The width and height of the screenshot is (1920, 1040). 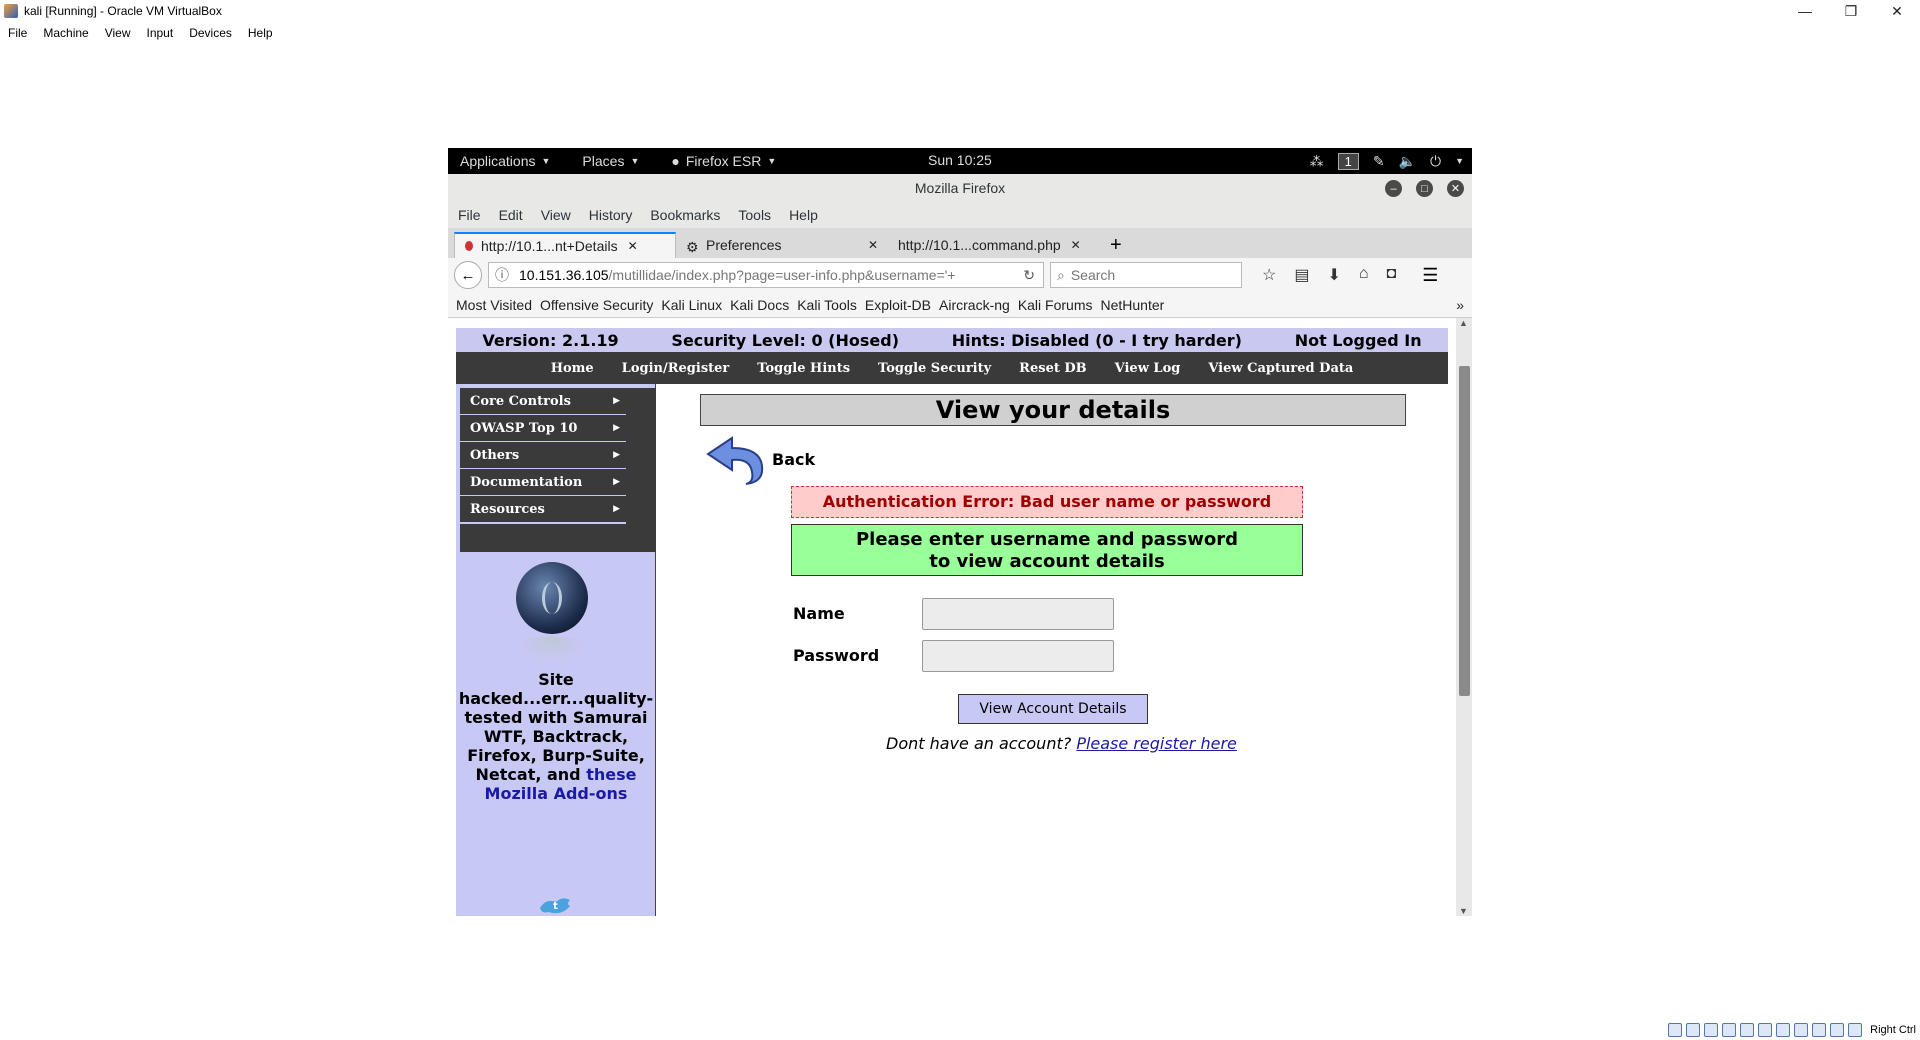 I want to click on cpu-icon, so click(x=1819, y=1030).